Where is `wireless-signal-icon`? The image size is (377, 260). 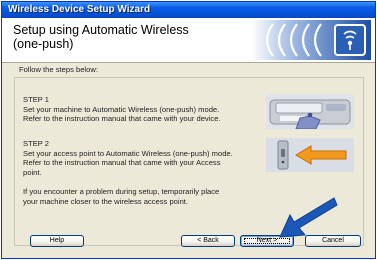 wireless-signal-icon is located at coordinates (311, 40).